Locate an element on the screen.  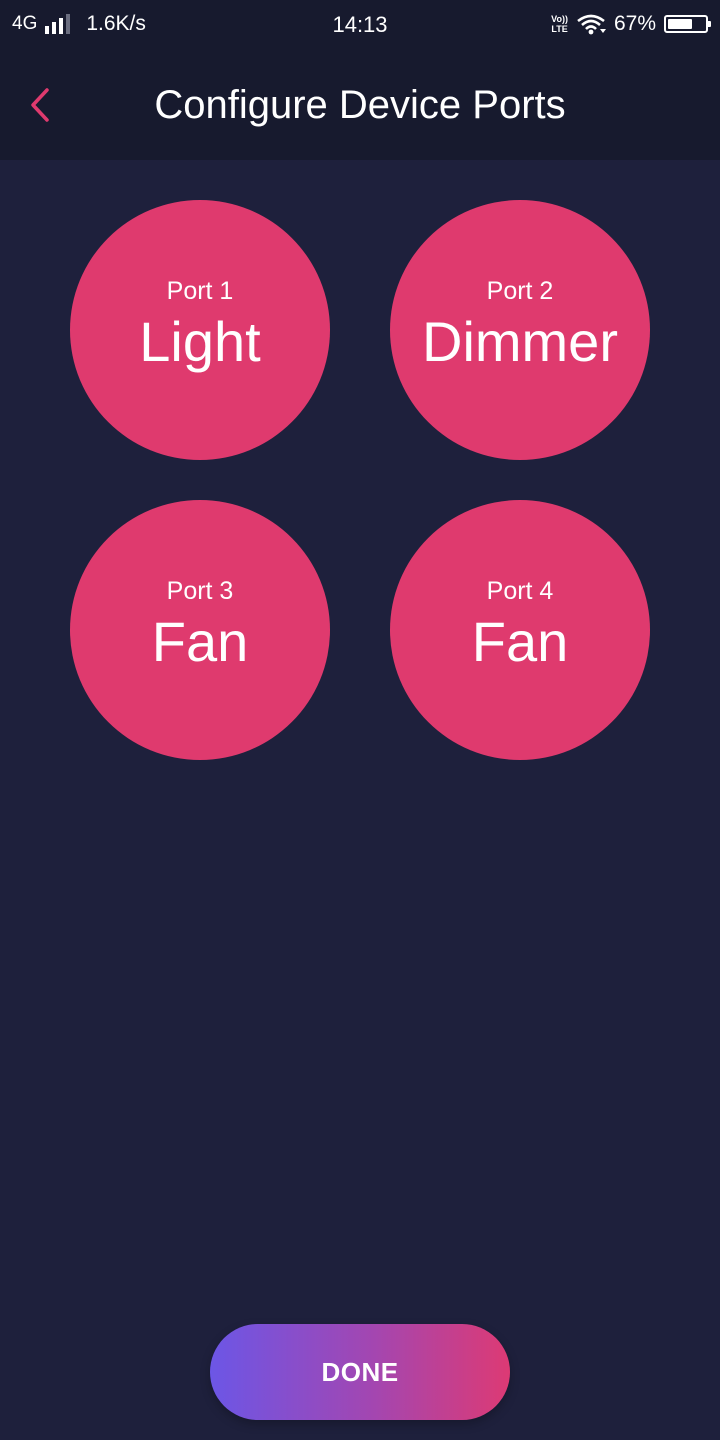
done-button: DONE is located at coordinates (360, 1372).